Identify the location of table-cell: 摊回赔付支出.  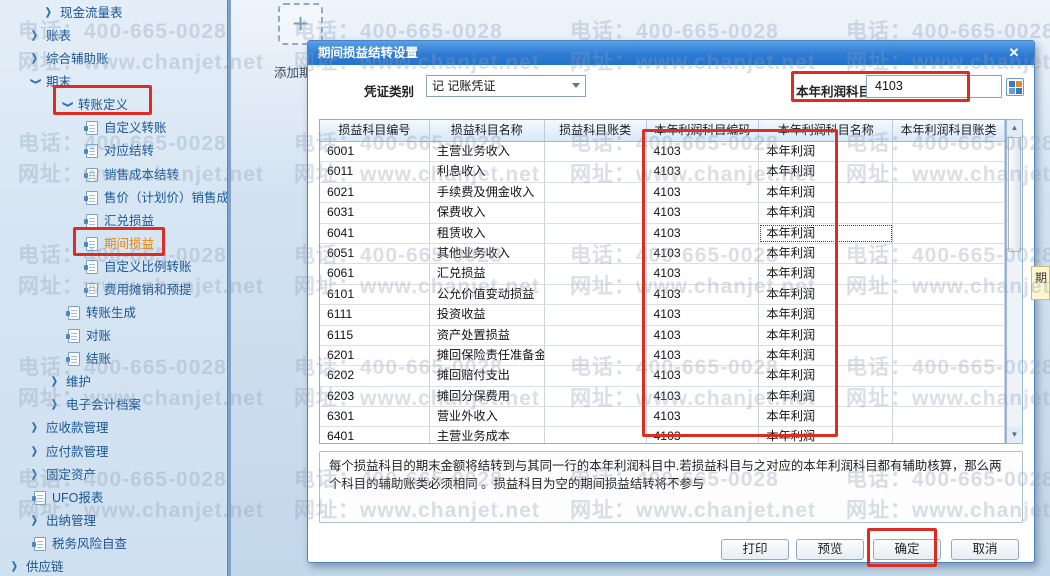
(487, 376).